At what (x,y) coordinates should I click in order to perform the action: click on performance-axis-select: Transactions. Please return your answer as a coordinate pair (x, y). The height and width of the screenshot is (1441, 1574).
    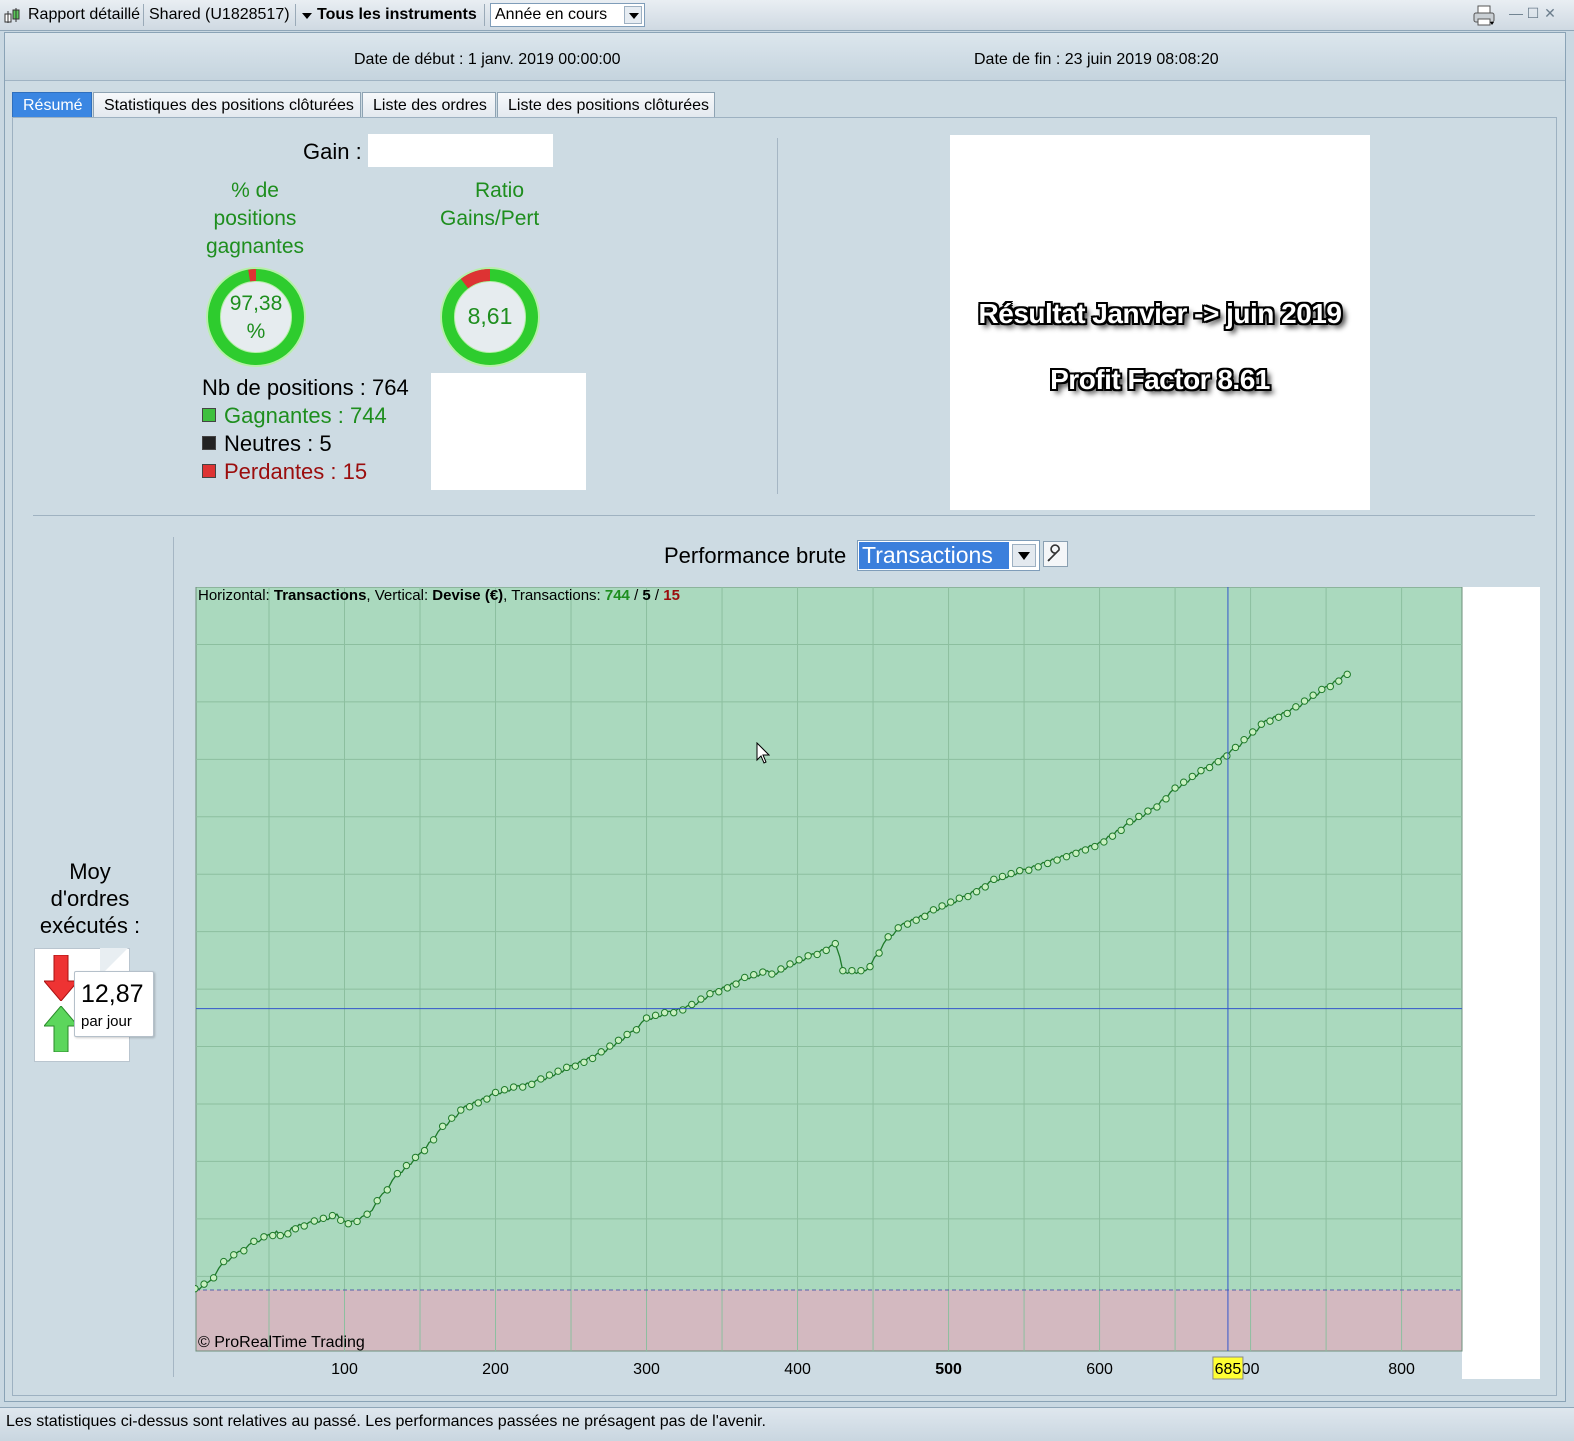
    Looking at the image, I should click on (948, 555).